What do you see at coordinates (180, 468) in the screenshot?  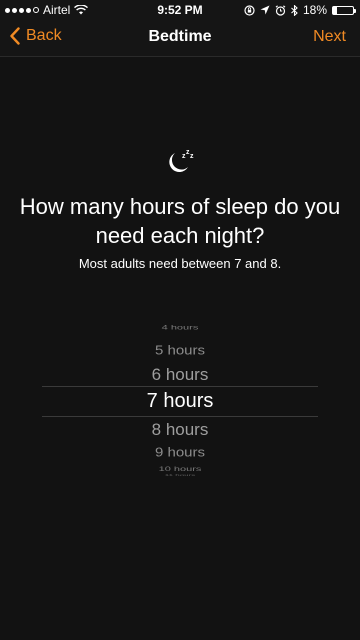 I see `picker-item: 10 hours` at bounding box center [180, 468].